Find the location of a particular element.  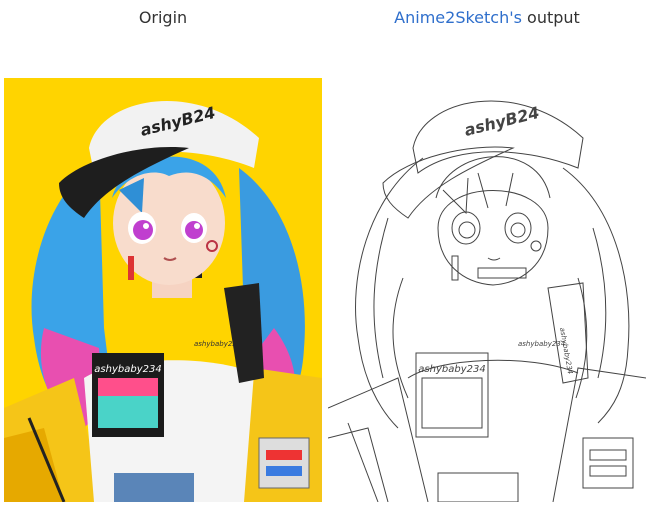

sketch-cap-text: ashyB24 is located at coordinates (501, 121).